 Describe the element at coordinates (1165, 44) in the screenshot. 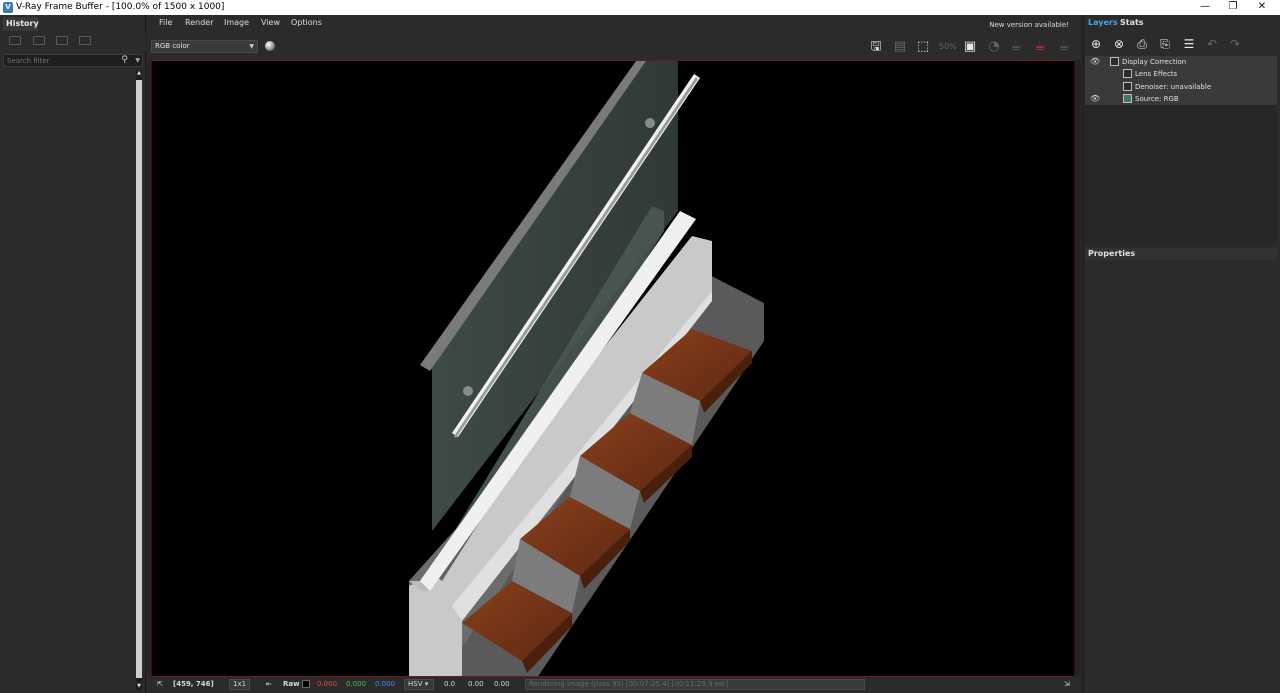

I see `load-layers-icon: ⎘` at that location.